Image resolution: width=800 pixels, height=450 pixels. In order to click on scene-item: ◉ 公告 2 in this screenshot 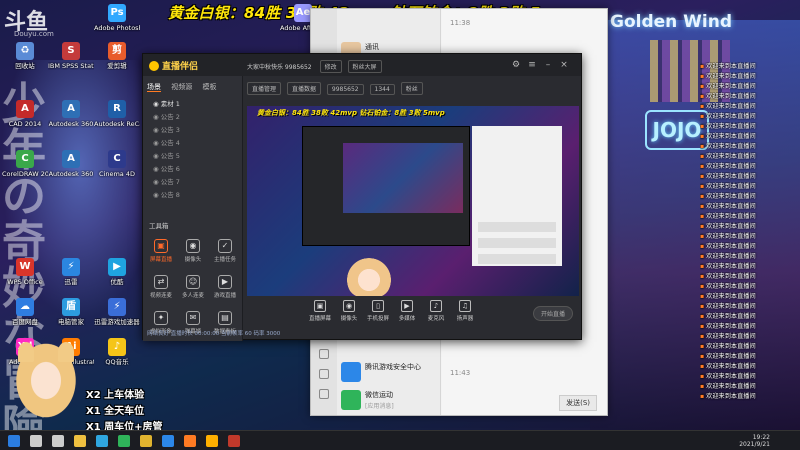, I will do `click(193, 117)`.